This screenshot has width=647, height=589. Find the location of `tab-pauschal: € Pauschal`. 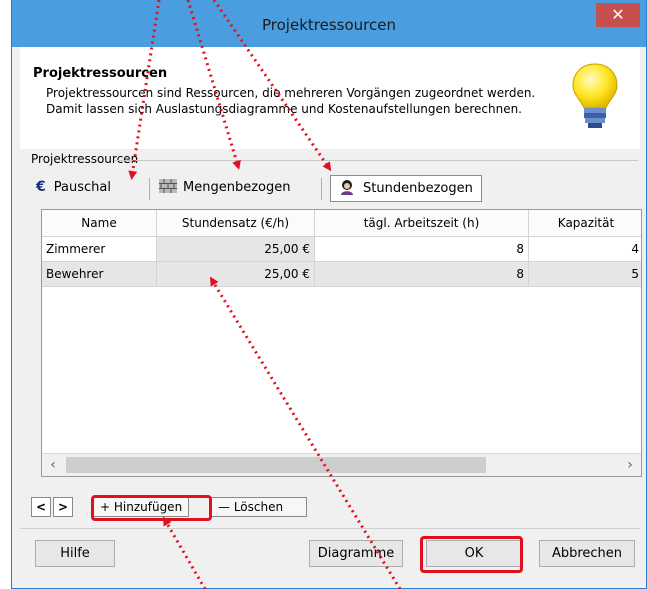

tab-pauschal: € Pauschal is located at coordinates (73, 187).